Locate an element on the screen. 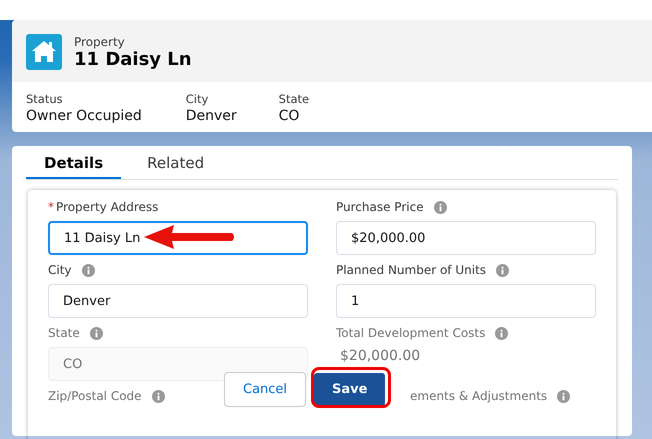 This screenshot has width=652, height=439. field-value: Denver is located at coordinates (211, 116).